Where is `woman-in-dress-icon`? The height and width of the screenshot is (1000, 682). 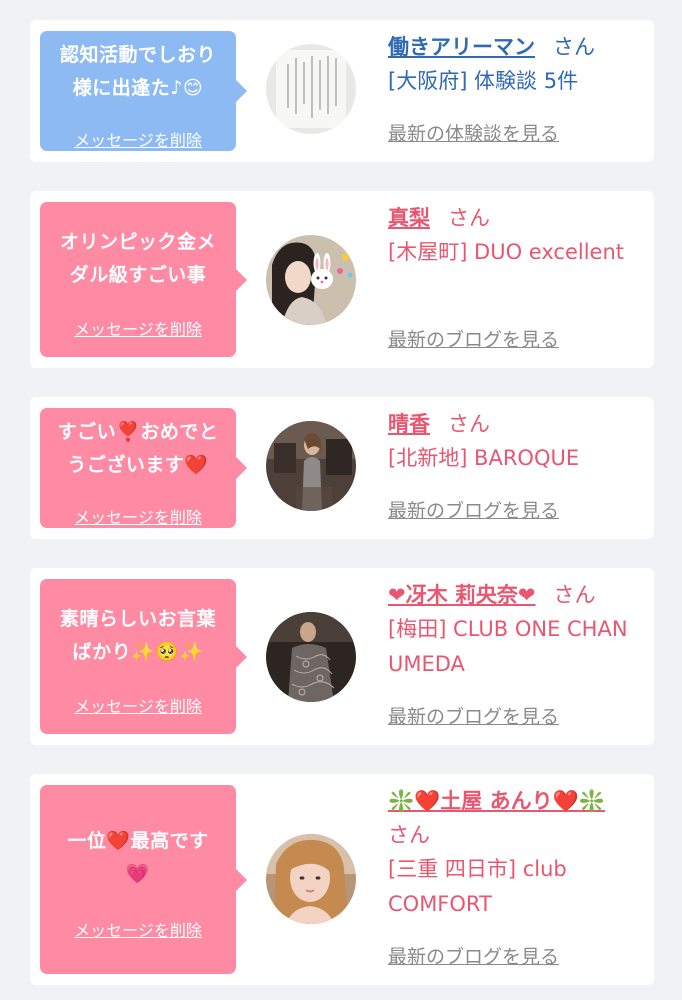
woman-in-dress-icon is located at coordinates (311, 466).